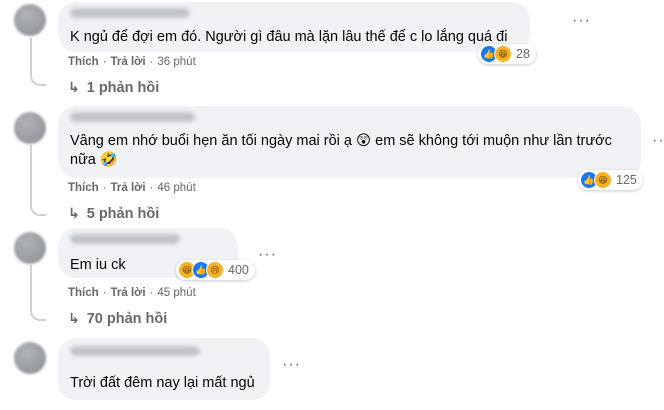 This screenshot has height=410, width=664. I want to click on comment-actions: Thích · Trả lời · 46 phút, so click(132, 188).